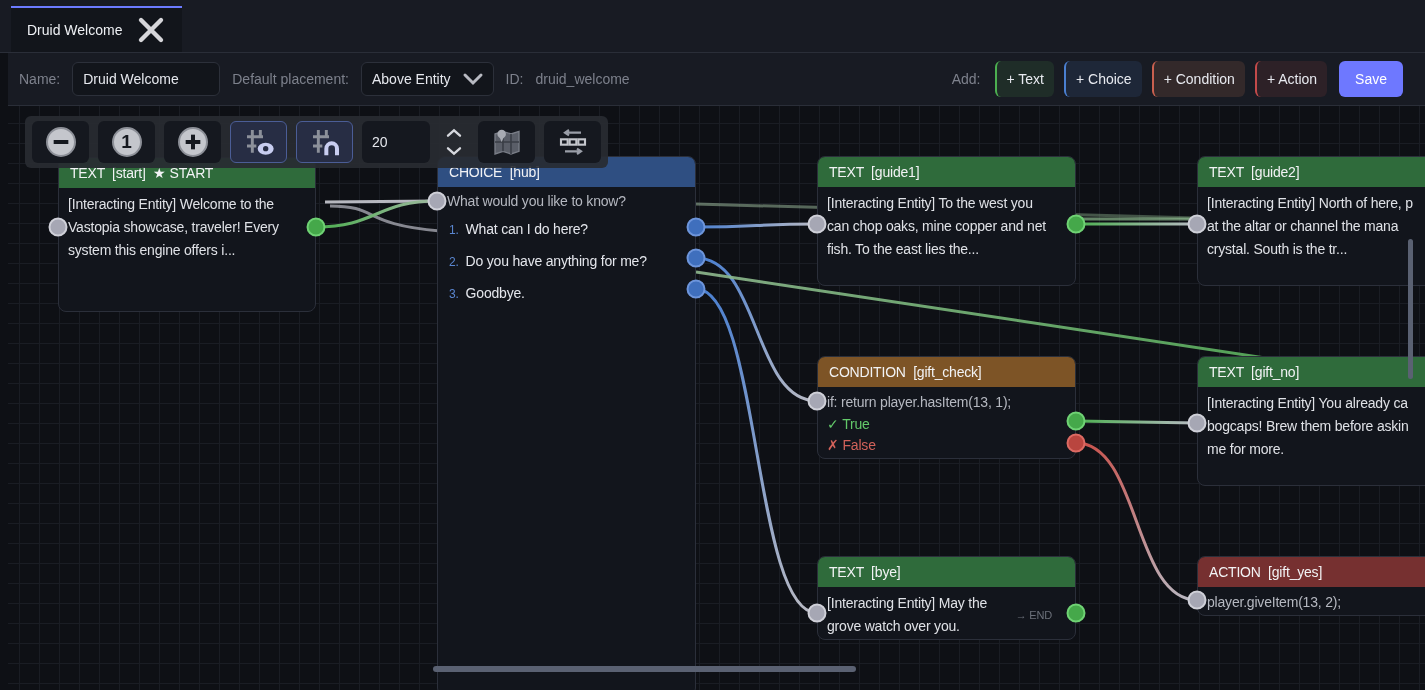 Image resolution: width=1425 pixels, height=690 pixels. I want to click on save-button: Save, so click(1371, 79).